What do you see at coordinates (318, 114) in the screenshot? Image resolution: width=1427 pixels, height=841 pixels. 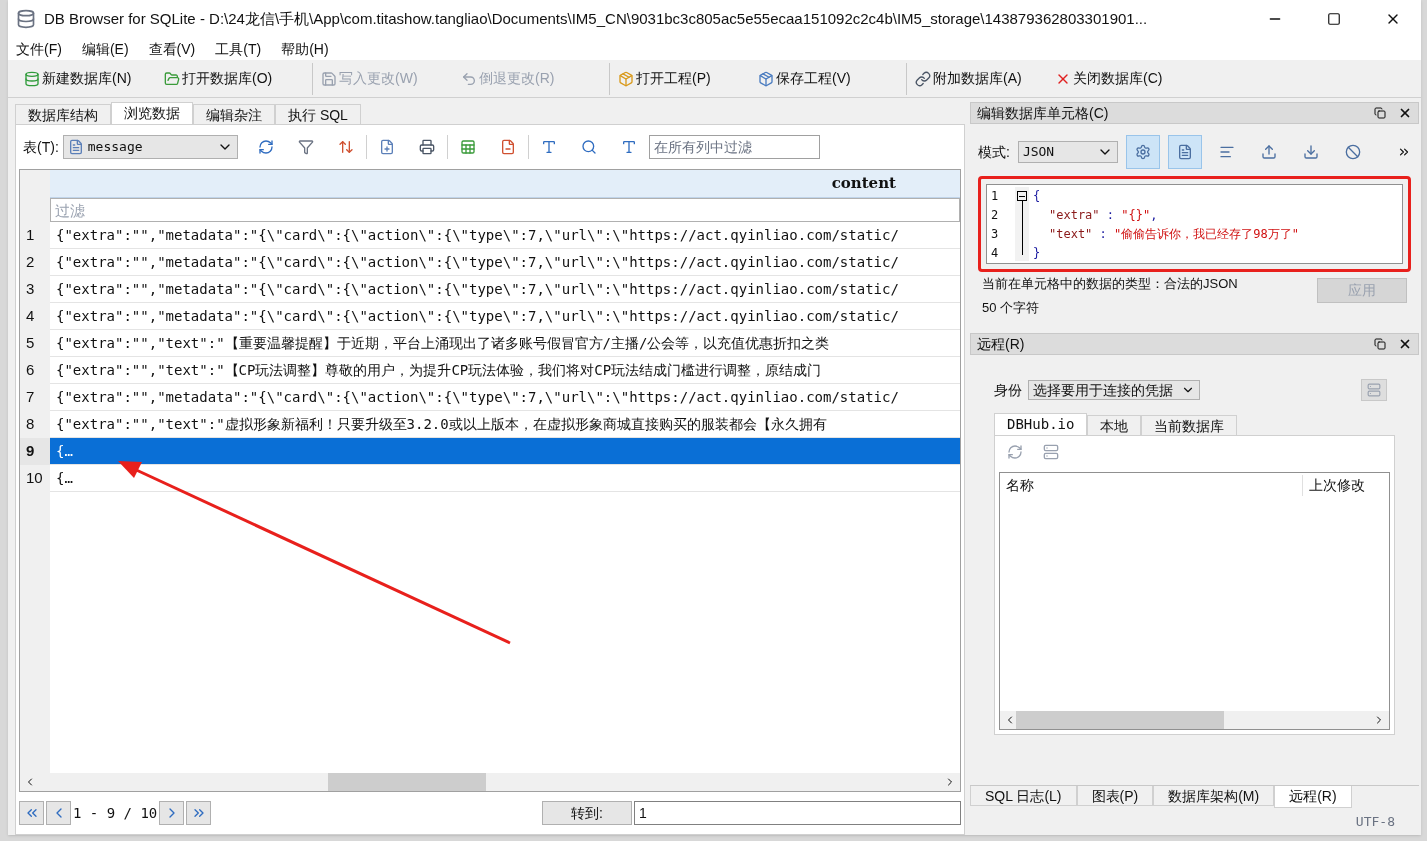 I see `tab: 执行 SQL` at bounding box center [318, 114].